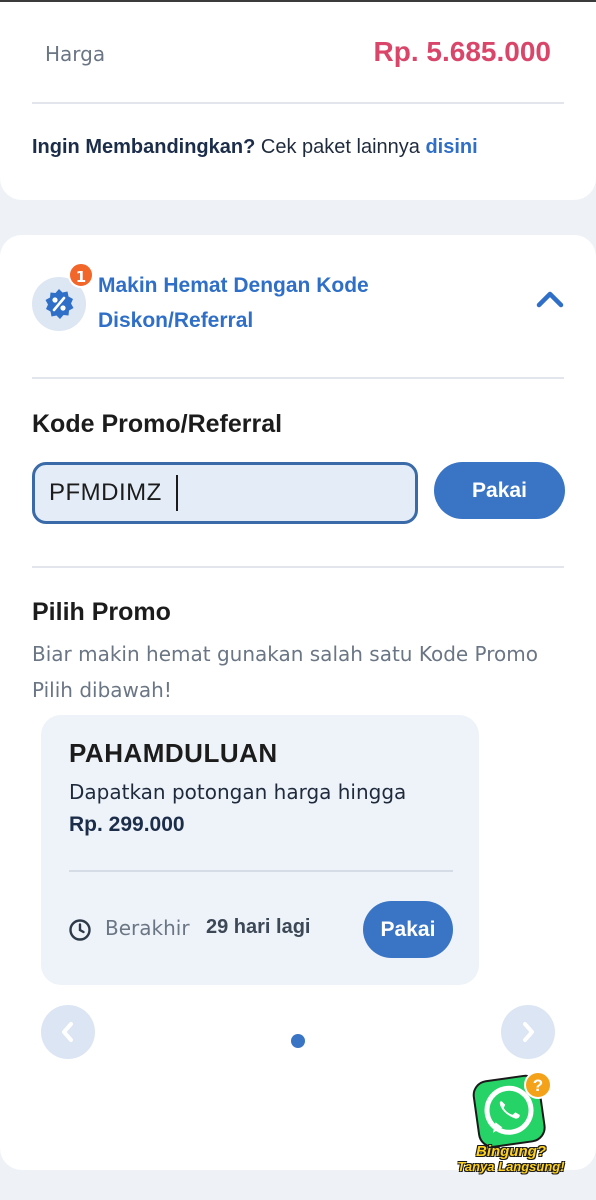 Image resolution: width=596 pixels, height=1200 pixels. I want to click on promo-description: Dapatkan potongan harga hingga, so click(238, 792).